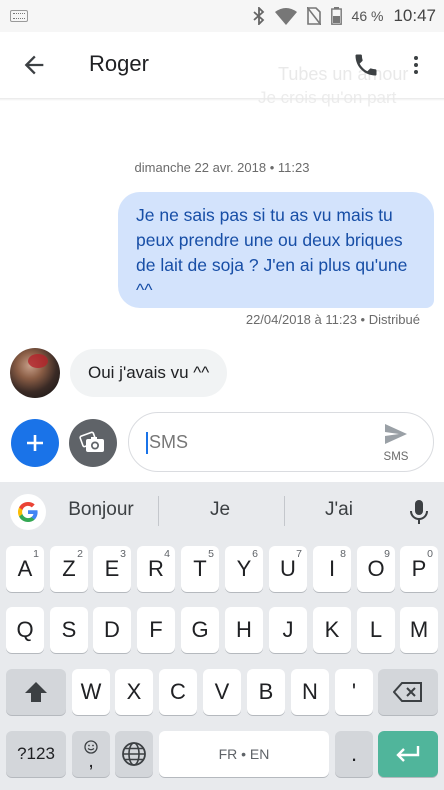 The width and height of the screenshot is (444, 790). I want to click on key-label: Y, so click(244, 568).